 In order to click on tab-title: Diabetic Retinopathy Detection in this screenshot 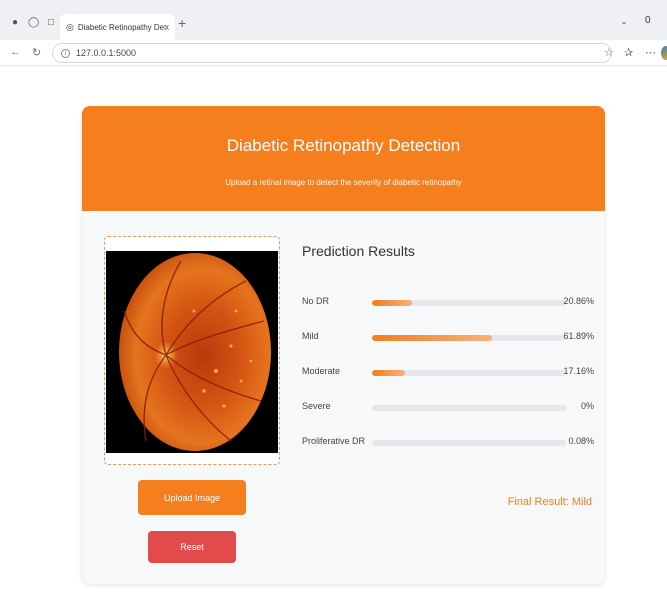, I will do `click(121, 27)`.